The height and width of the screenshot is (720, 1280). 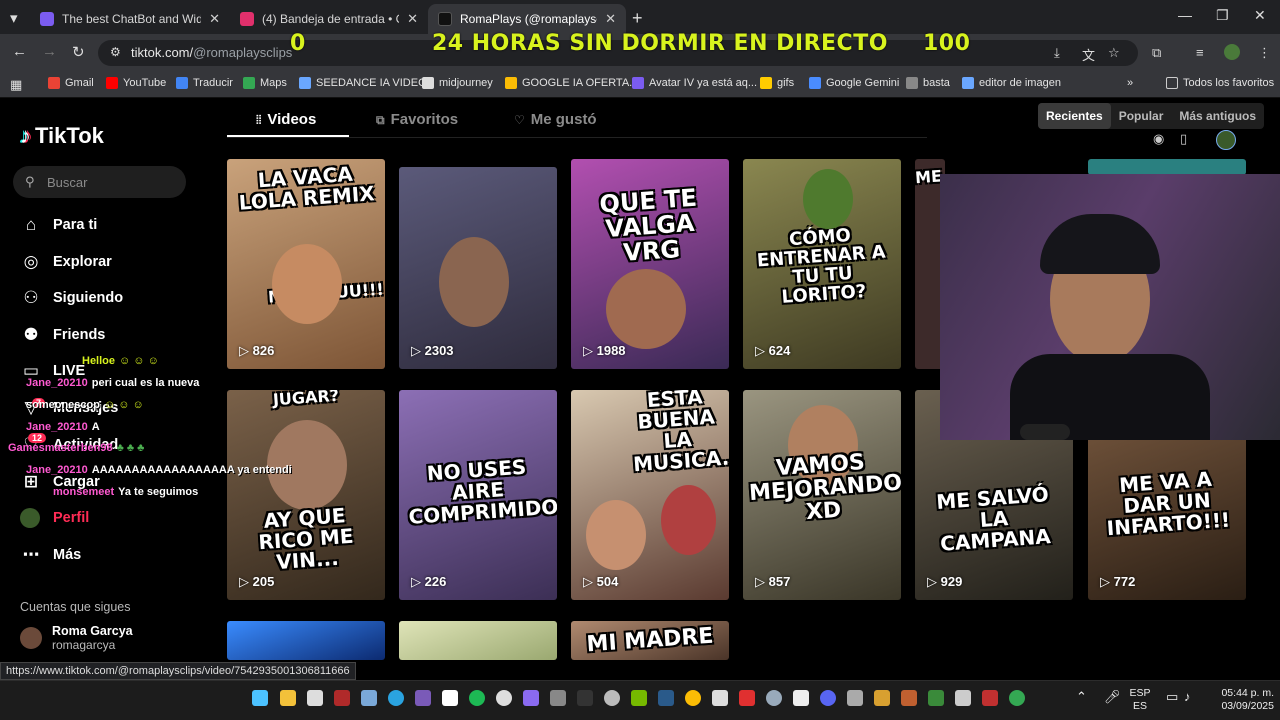 What do you see at coordinates (115, 52) in the screenshot?
I see `site-info-icon: ⚙` at bounding box center [115, 52].